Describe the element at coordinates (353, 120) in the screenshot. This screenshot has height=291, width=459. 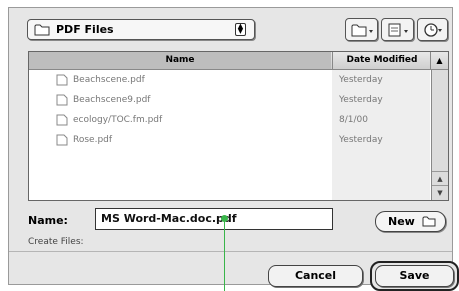
I see `file-date: 8/1/00` at that location.